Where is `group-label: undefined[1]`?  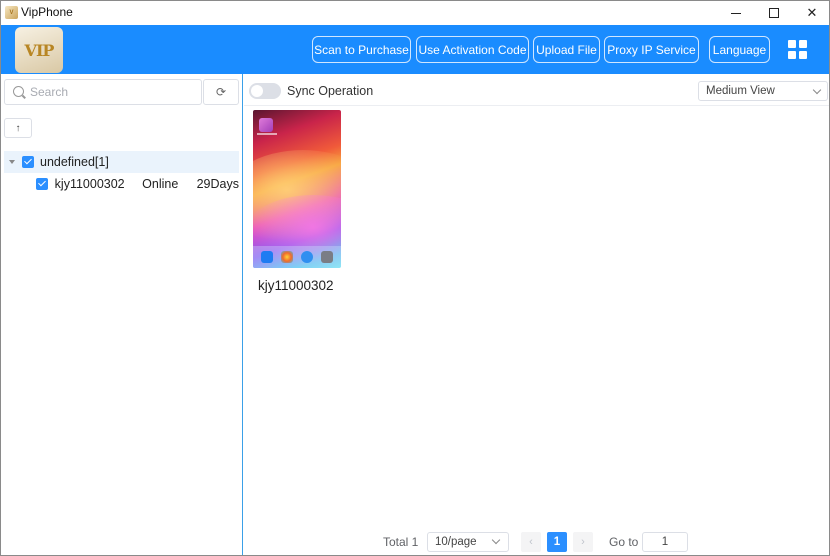
group-label: undefined[1] is located at coordinates (74, 162).